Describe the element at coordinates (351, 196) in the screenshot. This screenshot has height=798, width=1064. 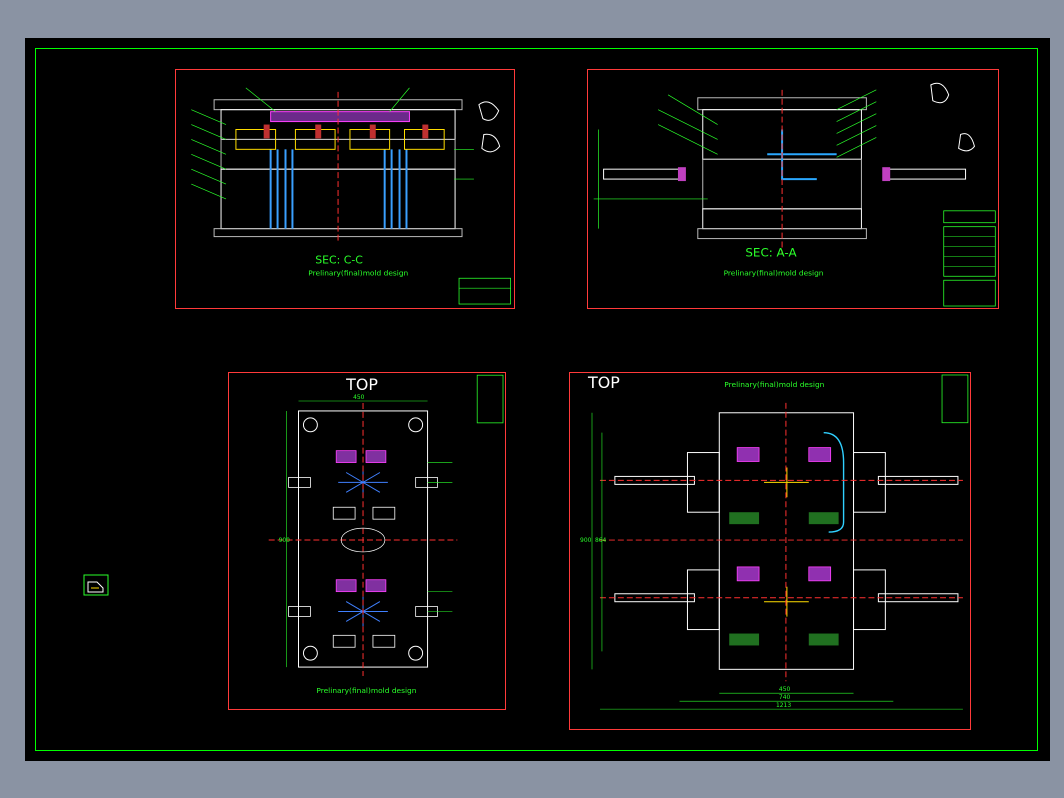
I see `sec-cc-drawing: SEC: C-C Prelinary(final)mold design` at that location.